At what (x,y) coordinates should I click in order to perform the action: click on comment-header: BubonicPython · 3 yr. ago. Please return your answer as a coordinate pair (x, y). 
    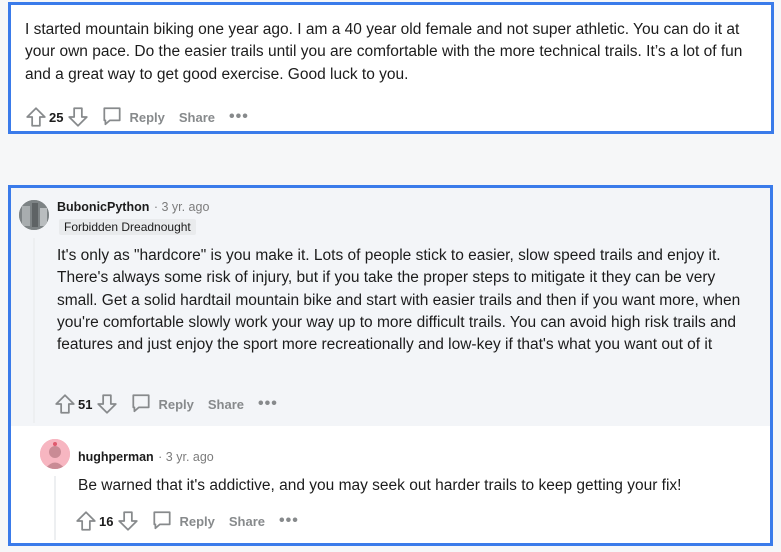
    Looking at the image, I should click on (133, 207).